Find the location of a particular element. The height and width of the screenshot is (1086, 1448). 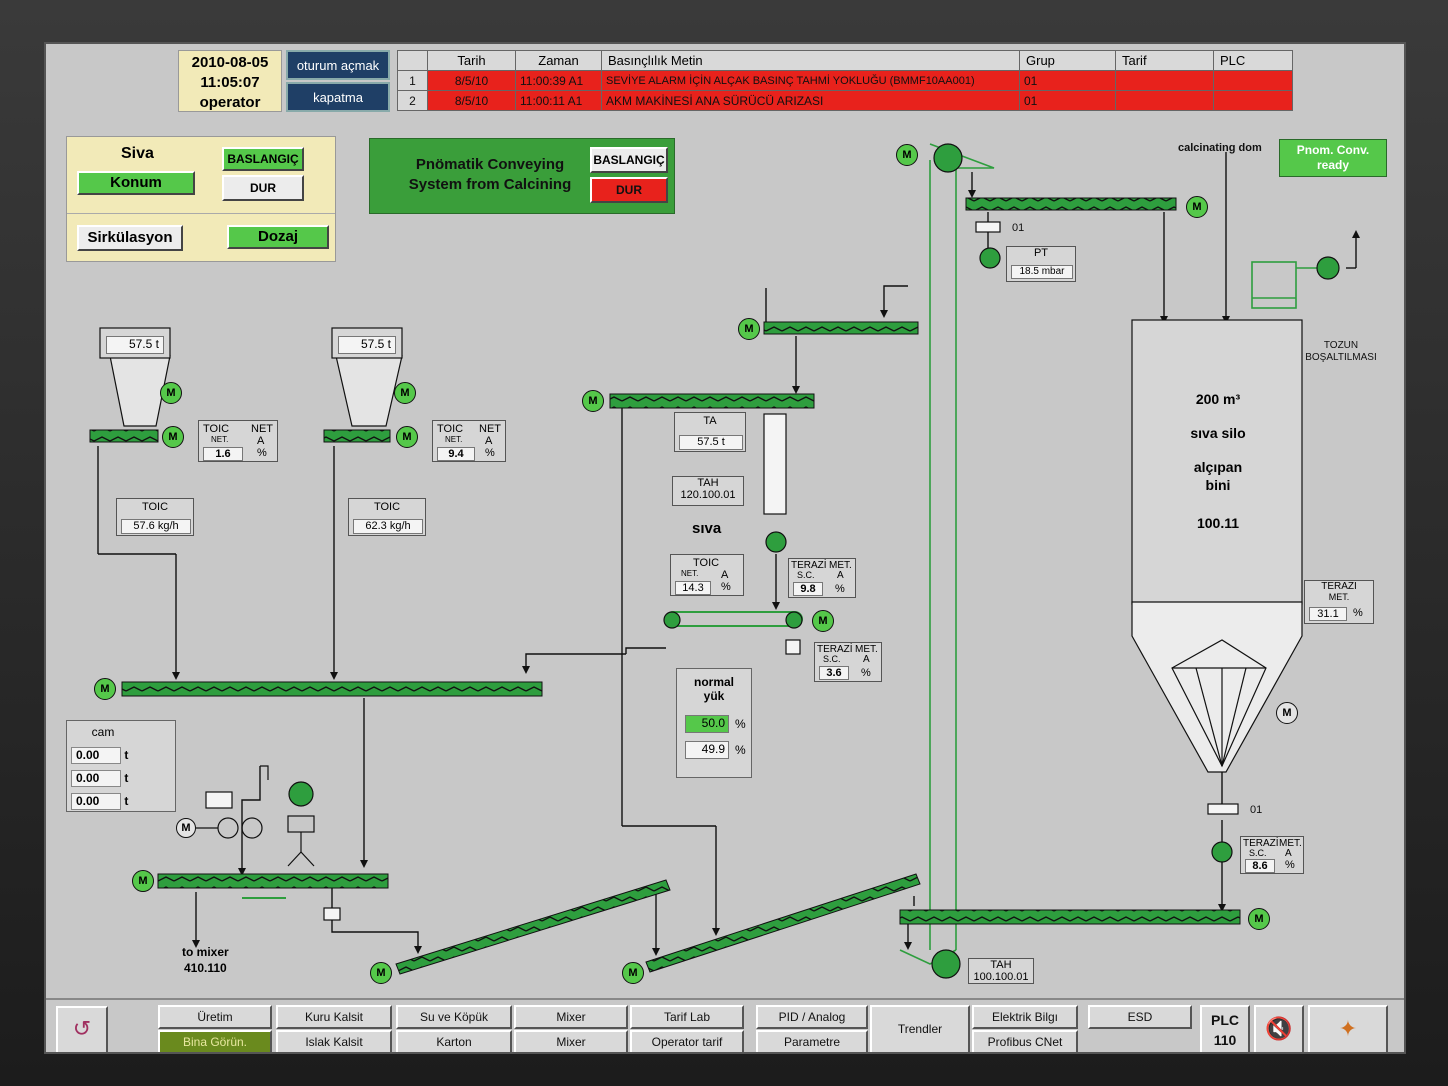

nav-elektrik: Elektrik Bilgı is located at coordinates (1025, 1017).